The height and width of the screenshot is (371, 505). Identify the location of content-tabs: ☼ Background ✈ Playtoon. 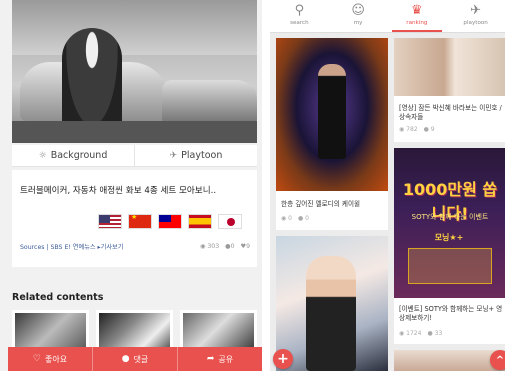
(134, 156).